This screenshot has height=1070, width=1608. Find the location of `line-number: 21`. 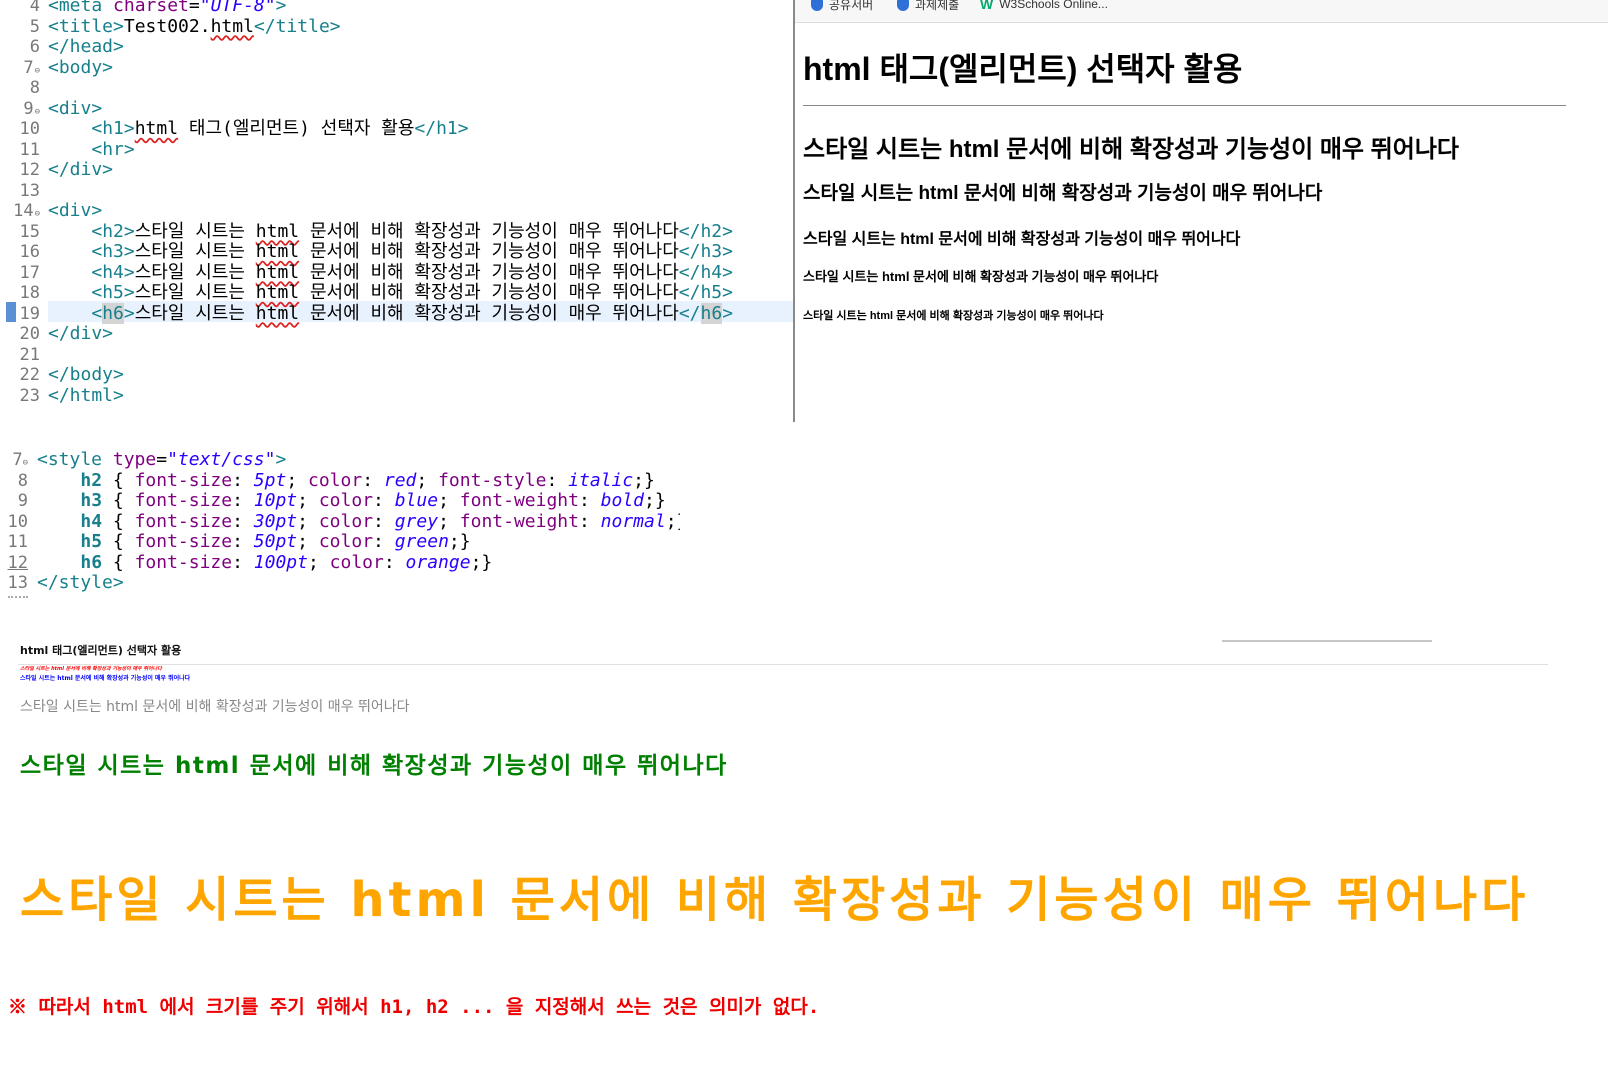

line-number: 21 is located at coordinates (29, 354).